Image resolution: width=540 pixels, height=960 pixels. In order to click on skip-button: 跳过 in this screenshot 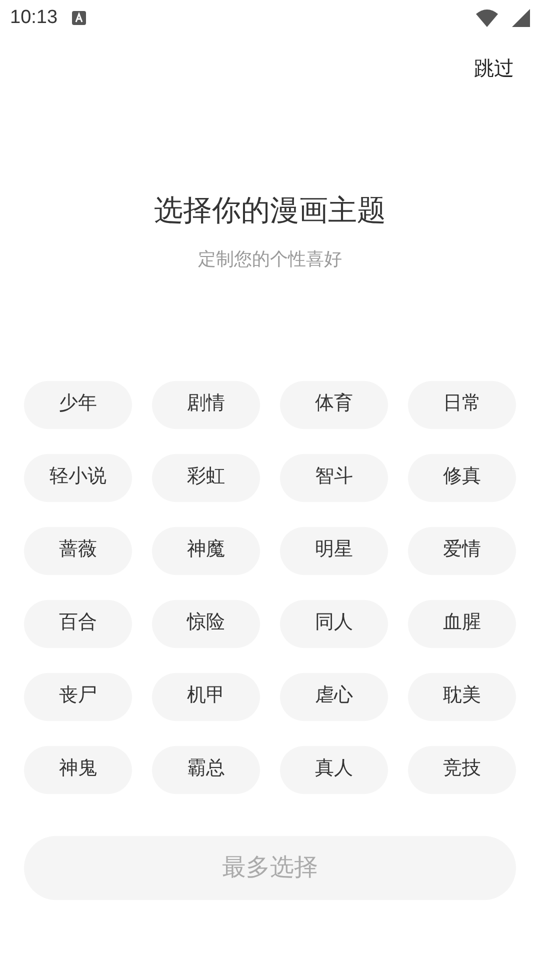, I will do `click(494, 69)`.